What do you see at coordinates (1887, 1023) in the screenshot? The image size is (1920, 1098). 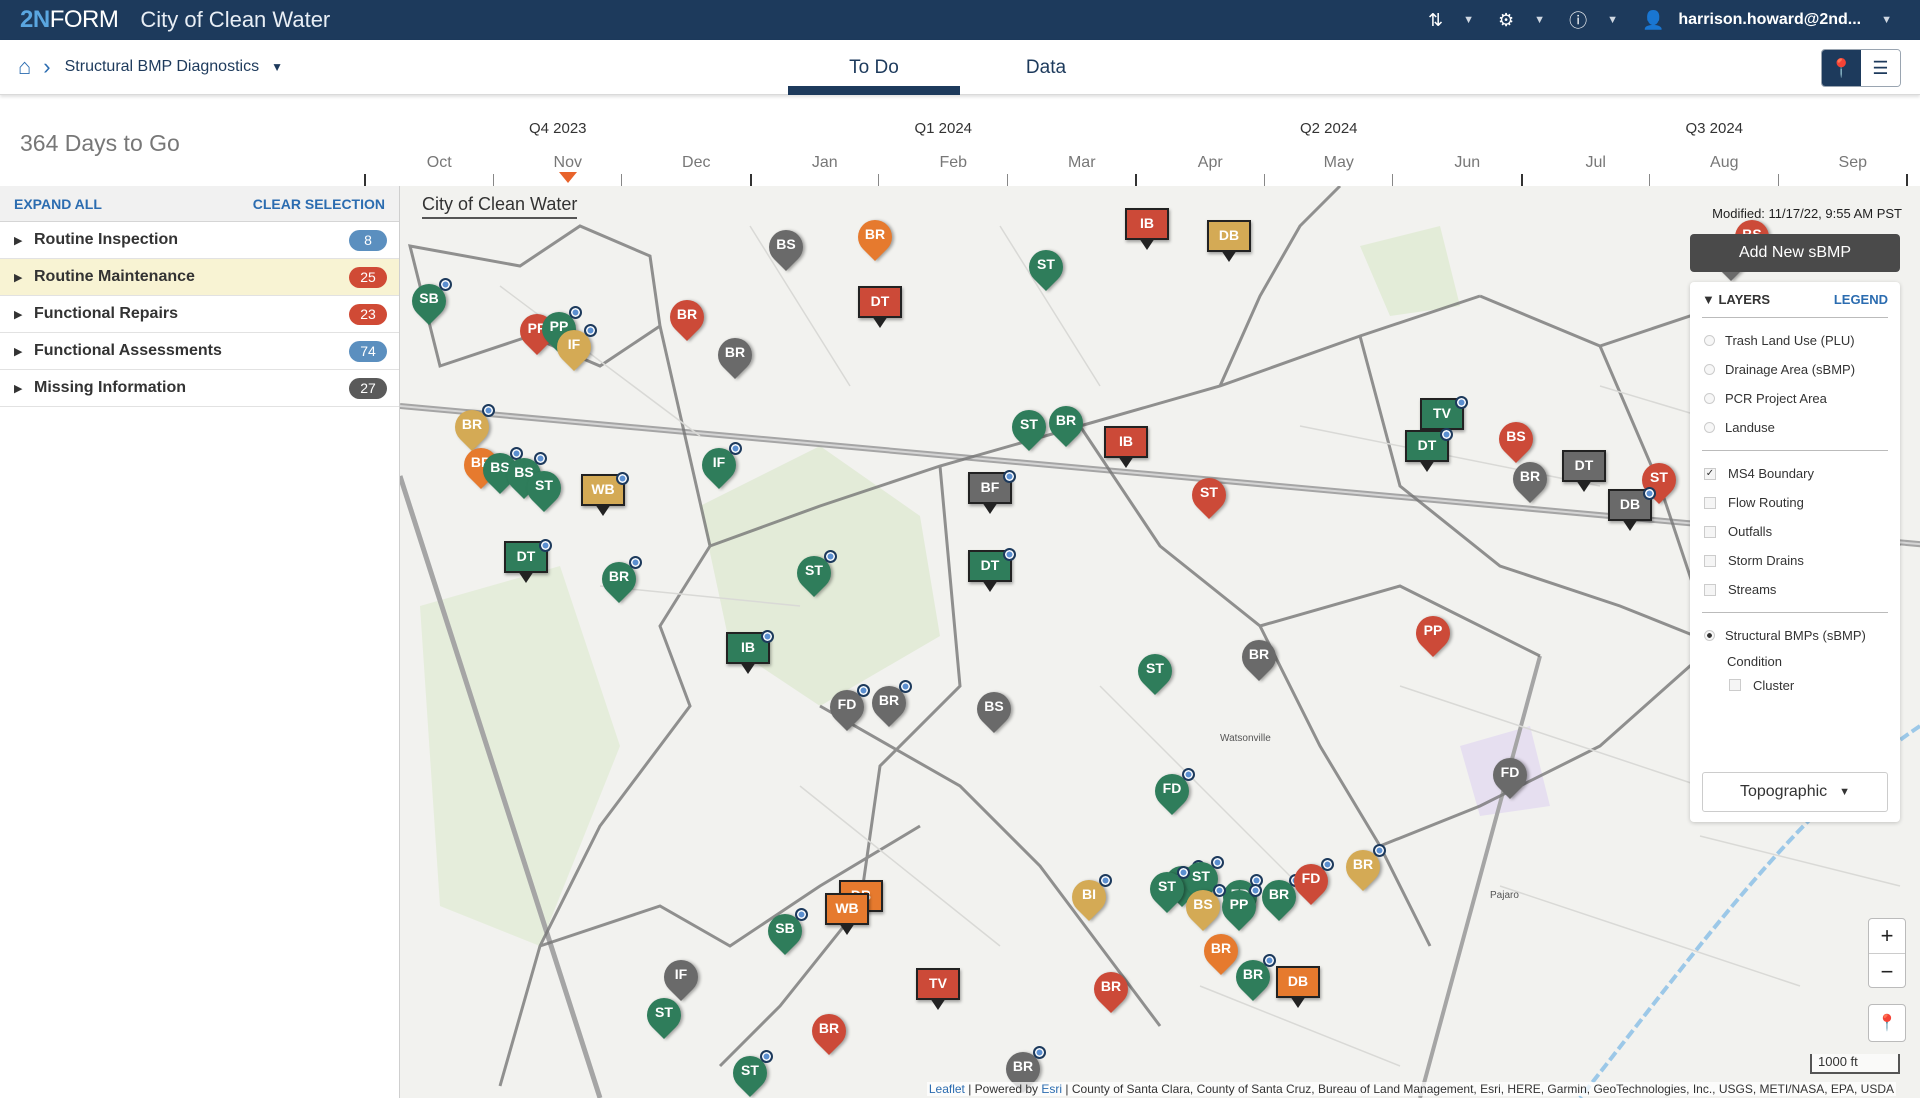 I see `locate-button: 📍` at bounding box center [1887, 1023].